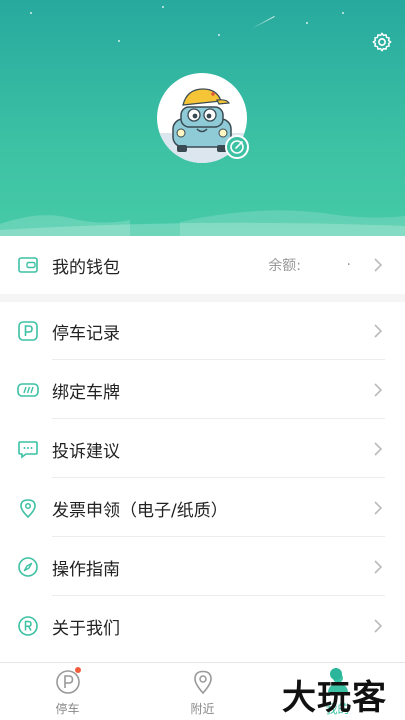 This screenshot has width=405, height=720. What do you see at coordinates (67, 691) in the screenshot?
I see `tab-parking: 停车` at bounding box center [67, 691].